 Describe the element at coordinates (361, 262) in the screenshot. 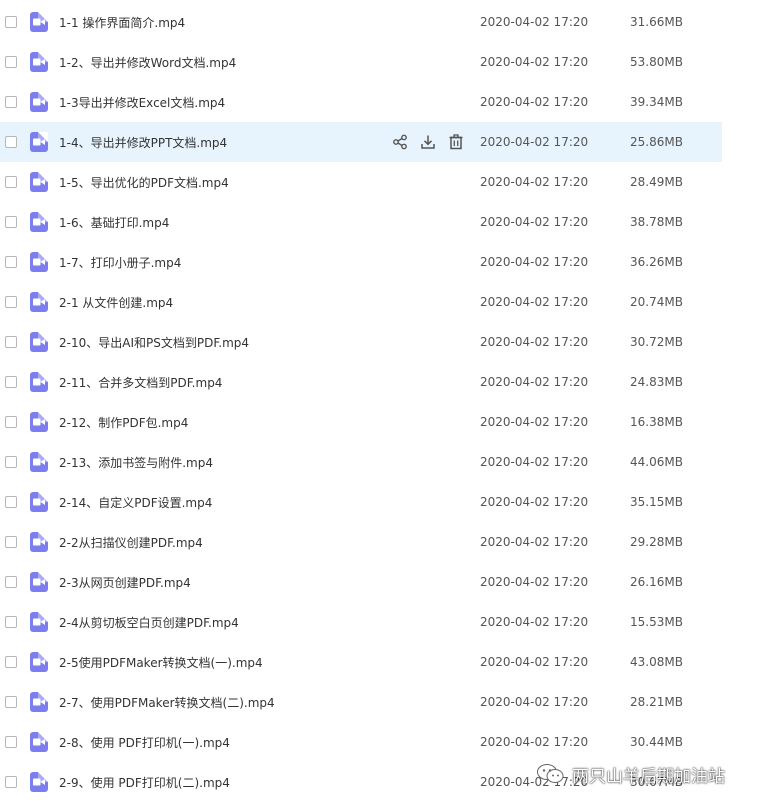

I see `file-row: 1-7、打印小册子.mp4 2020-04-02 17:20 36.26MB` at that location.